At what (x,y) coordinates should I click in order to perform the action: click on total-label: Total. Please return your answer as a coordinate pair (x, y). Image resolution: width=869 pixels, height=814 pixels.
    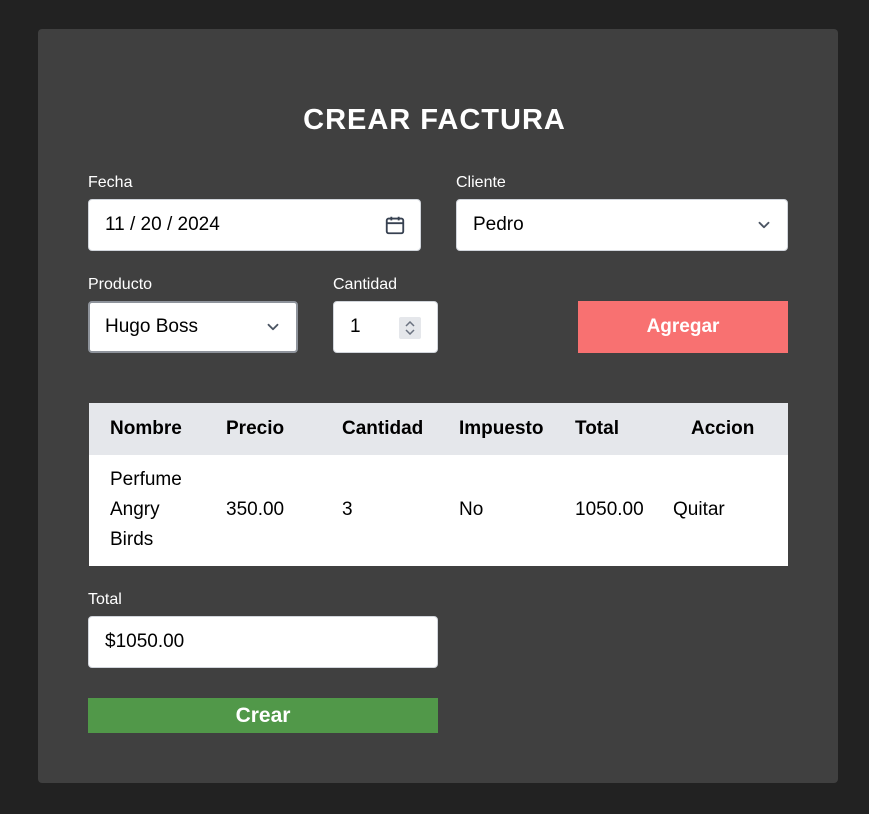
    Looking at the image, I should click on (105, 599).